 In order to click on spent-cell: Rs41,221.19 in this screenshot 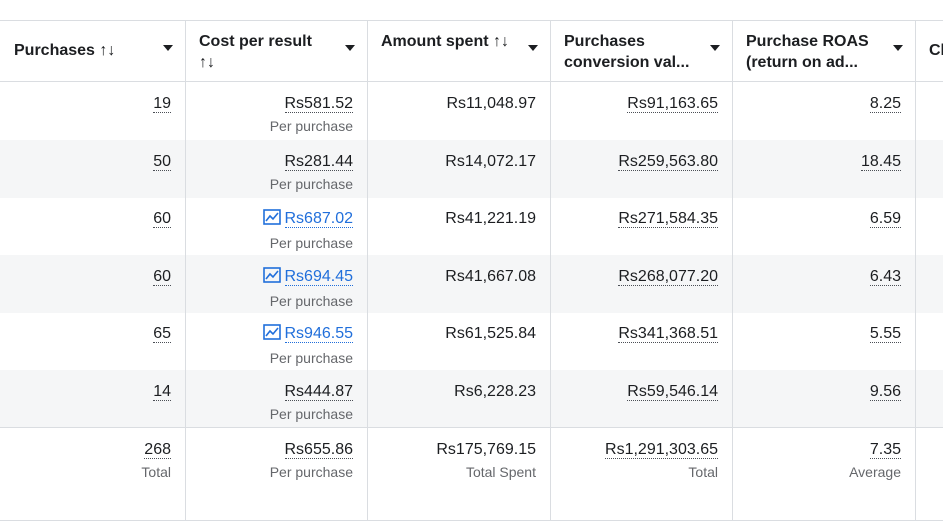, I will do `click(458, 226)`.